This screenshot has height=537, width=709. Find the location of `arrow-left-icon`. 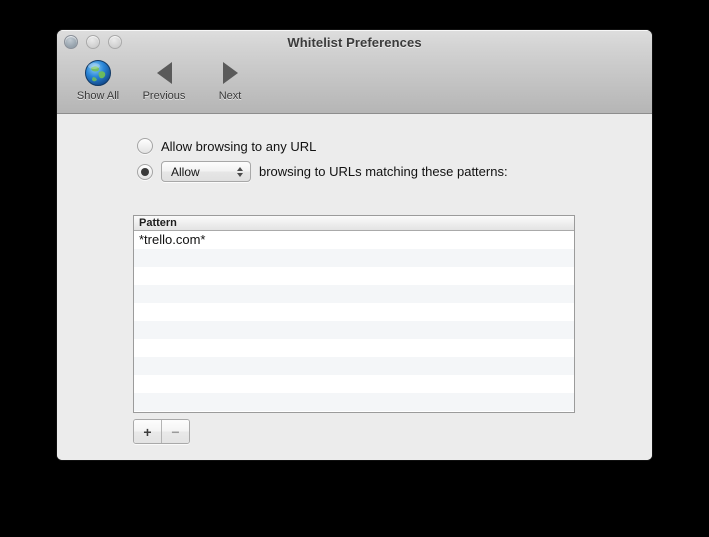

arrow-left-icon is located at coordinates (164, 73).